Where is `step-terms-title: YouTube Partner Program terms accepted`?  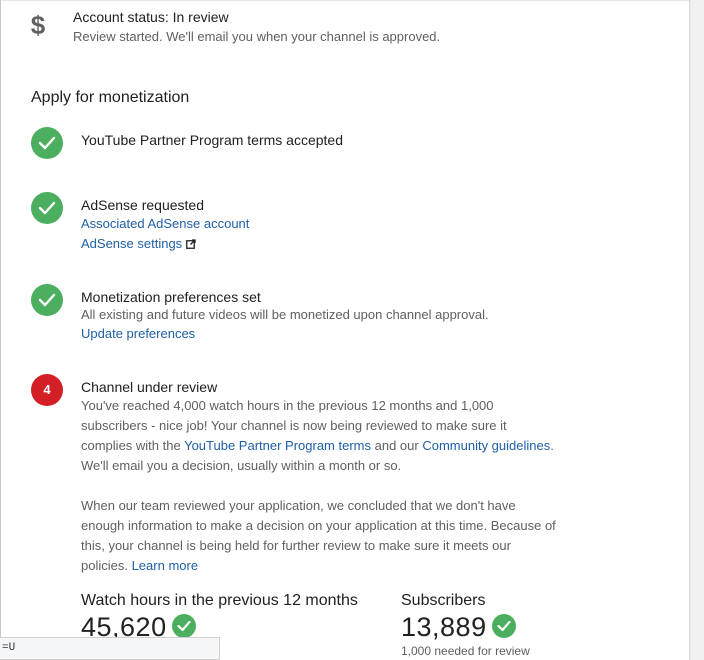 step-terms-title: YouTube Partner Program terms accepted is located at coordinates (212, 140).